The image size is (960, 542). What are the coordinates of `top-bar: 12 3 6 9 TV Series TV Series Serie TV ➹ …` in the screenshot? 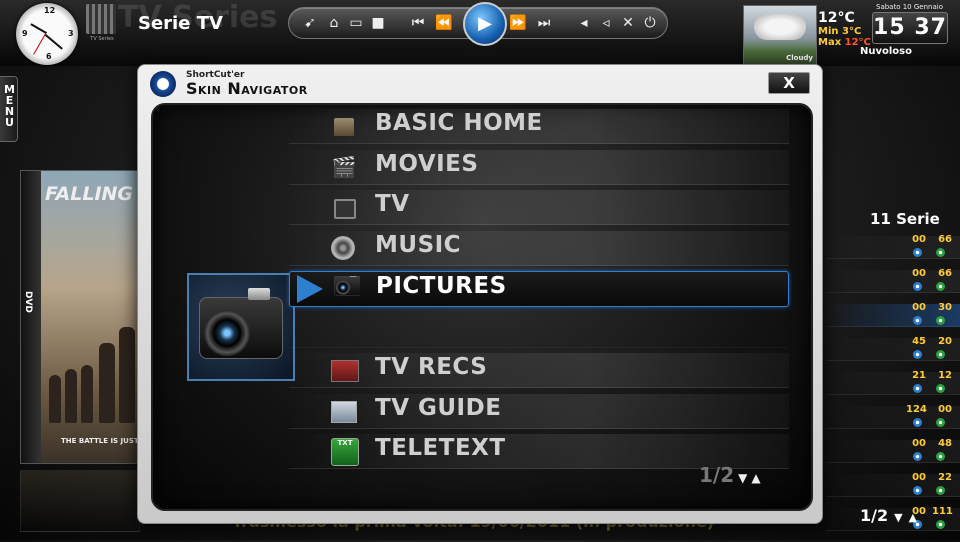 It's located at (480, 33).